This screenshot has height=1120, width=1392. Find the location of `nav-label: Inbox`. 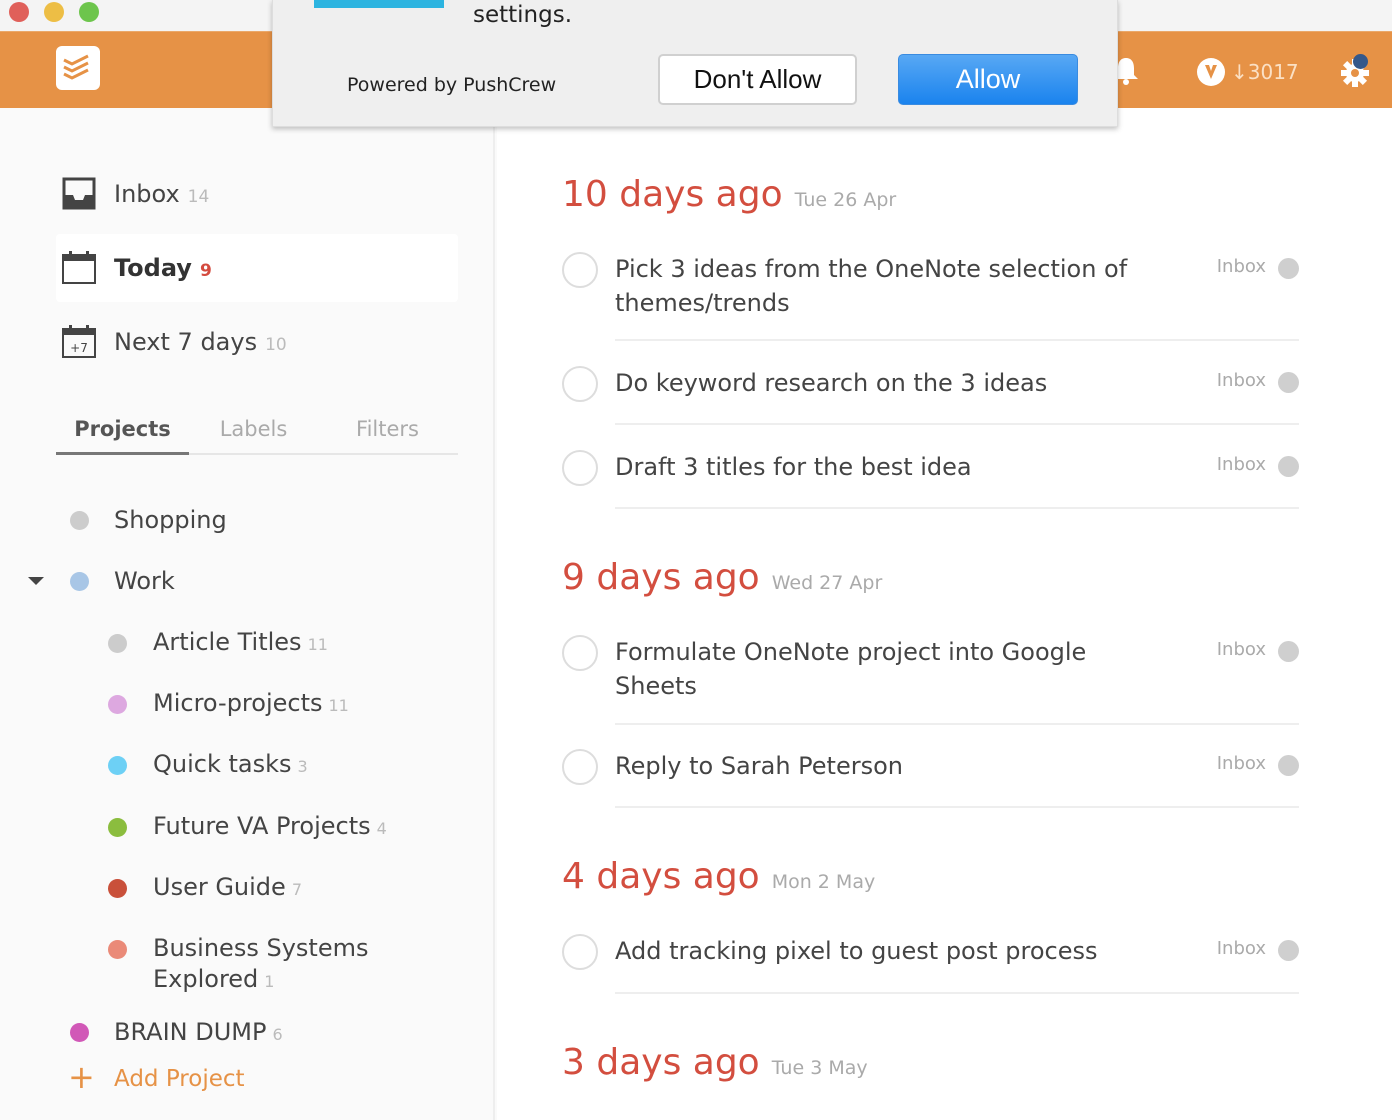

nav-label: Inbox is located at coordinates (147, 194).